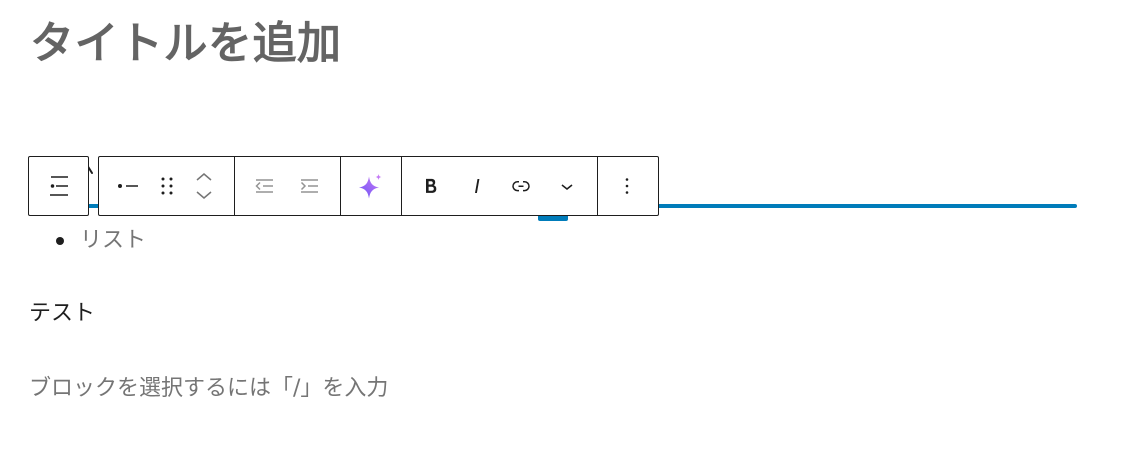  I want to click on drag-handle-button, so click(167, 186).